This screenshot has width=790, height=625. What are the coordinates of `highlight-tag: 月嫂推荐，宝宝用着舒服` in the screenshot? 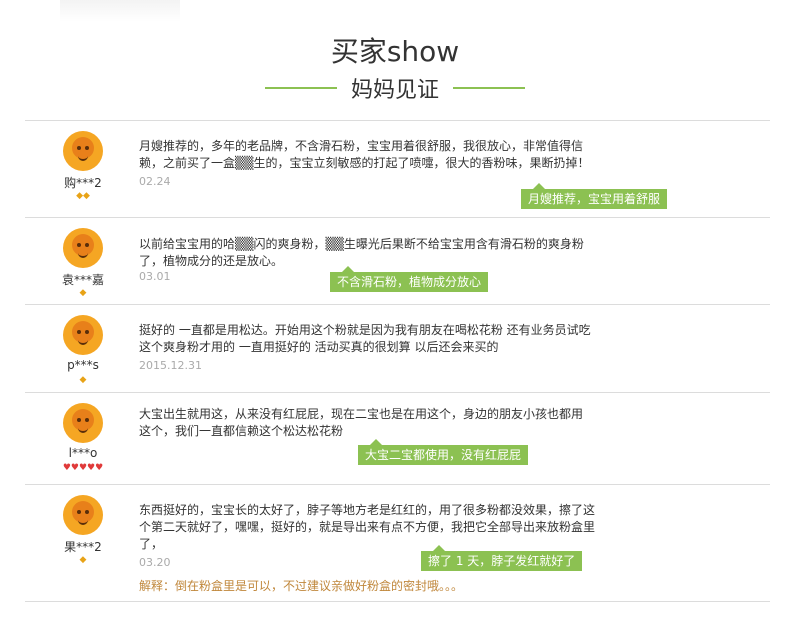 It's located at (594, 196).